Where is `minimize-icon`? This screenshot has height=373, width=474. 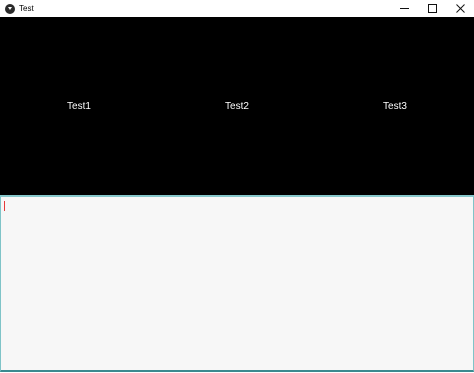
minimize-icon is located at coordinates (404, 8).